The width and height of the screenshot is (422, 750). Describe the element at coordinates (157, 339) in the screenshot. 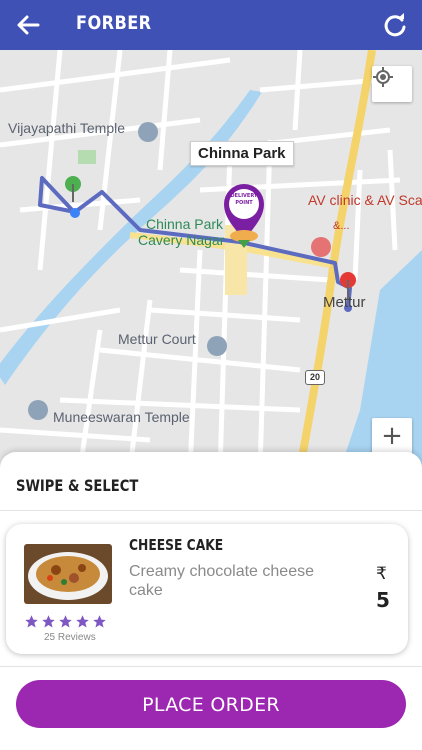

I see `map-label-mettur-court: Mettur Court` at that location.